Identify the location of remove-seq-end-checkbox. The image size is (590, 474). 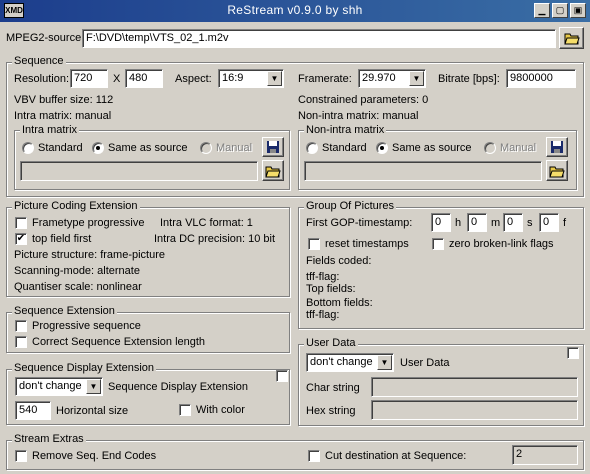
(21, 456).